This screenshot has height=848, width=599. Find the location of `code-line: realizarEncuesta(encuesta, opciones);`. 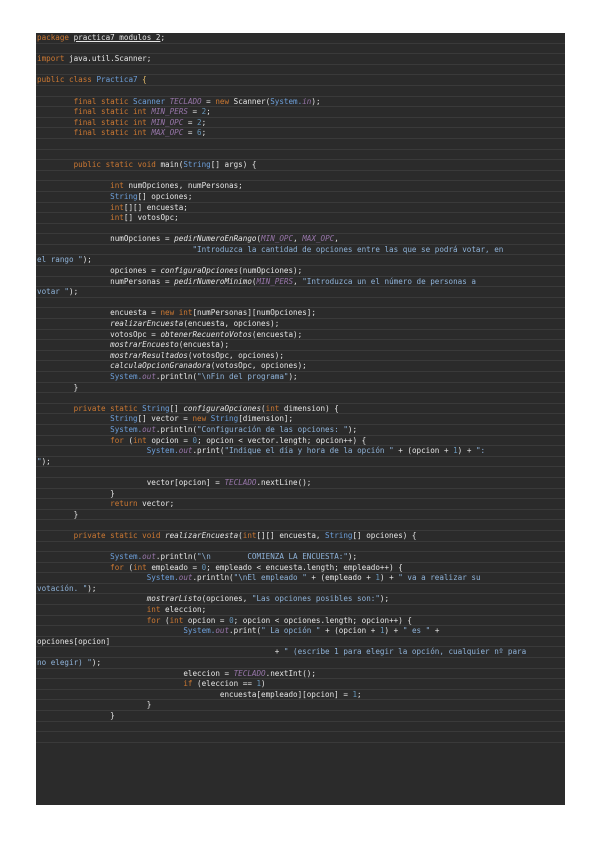

code-line: realizarEncuesta(encuesta, opciones); is located at coordinates (300, 324).